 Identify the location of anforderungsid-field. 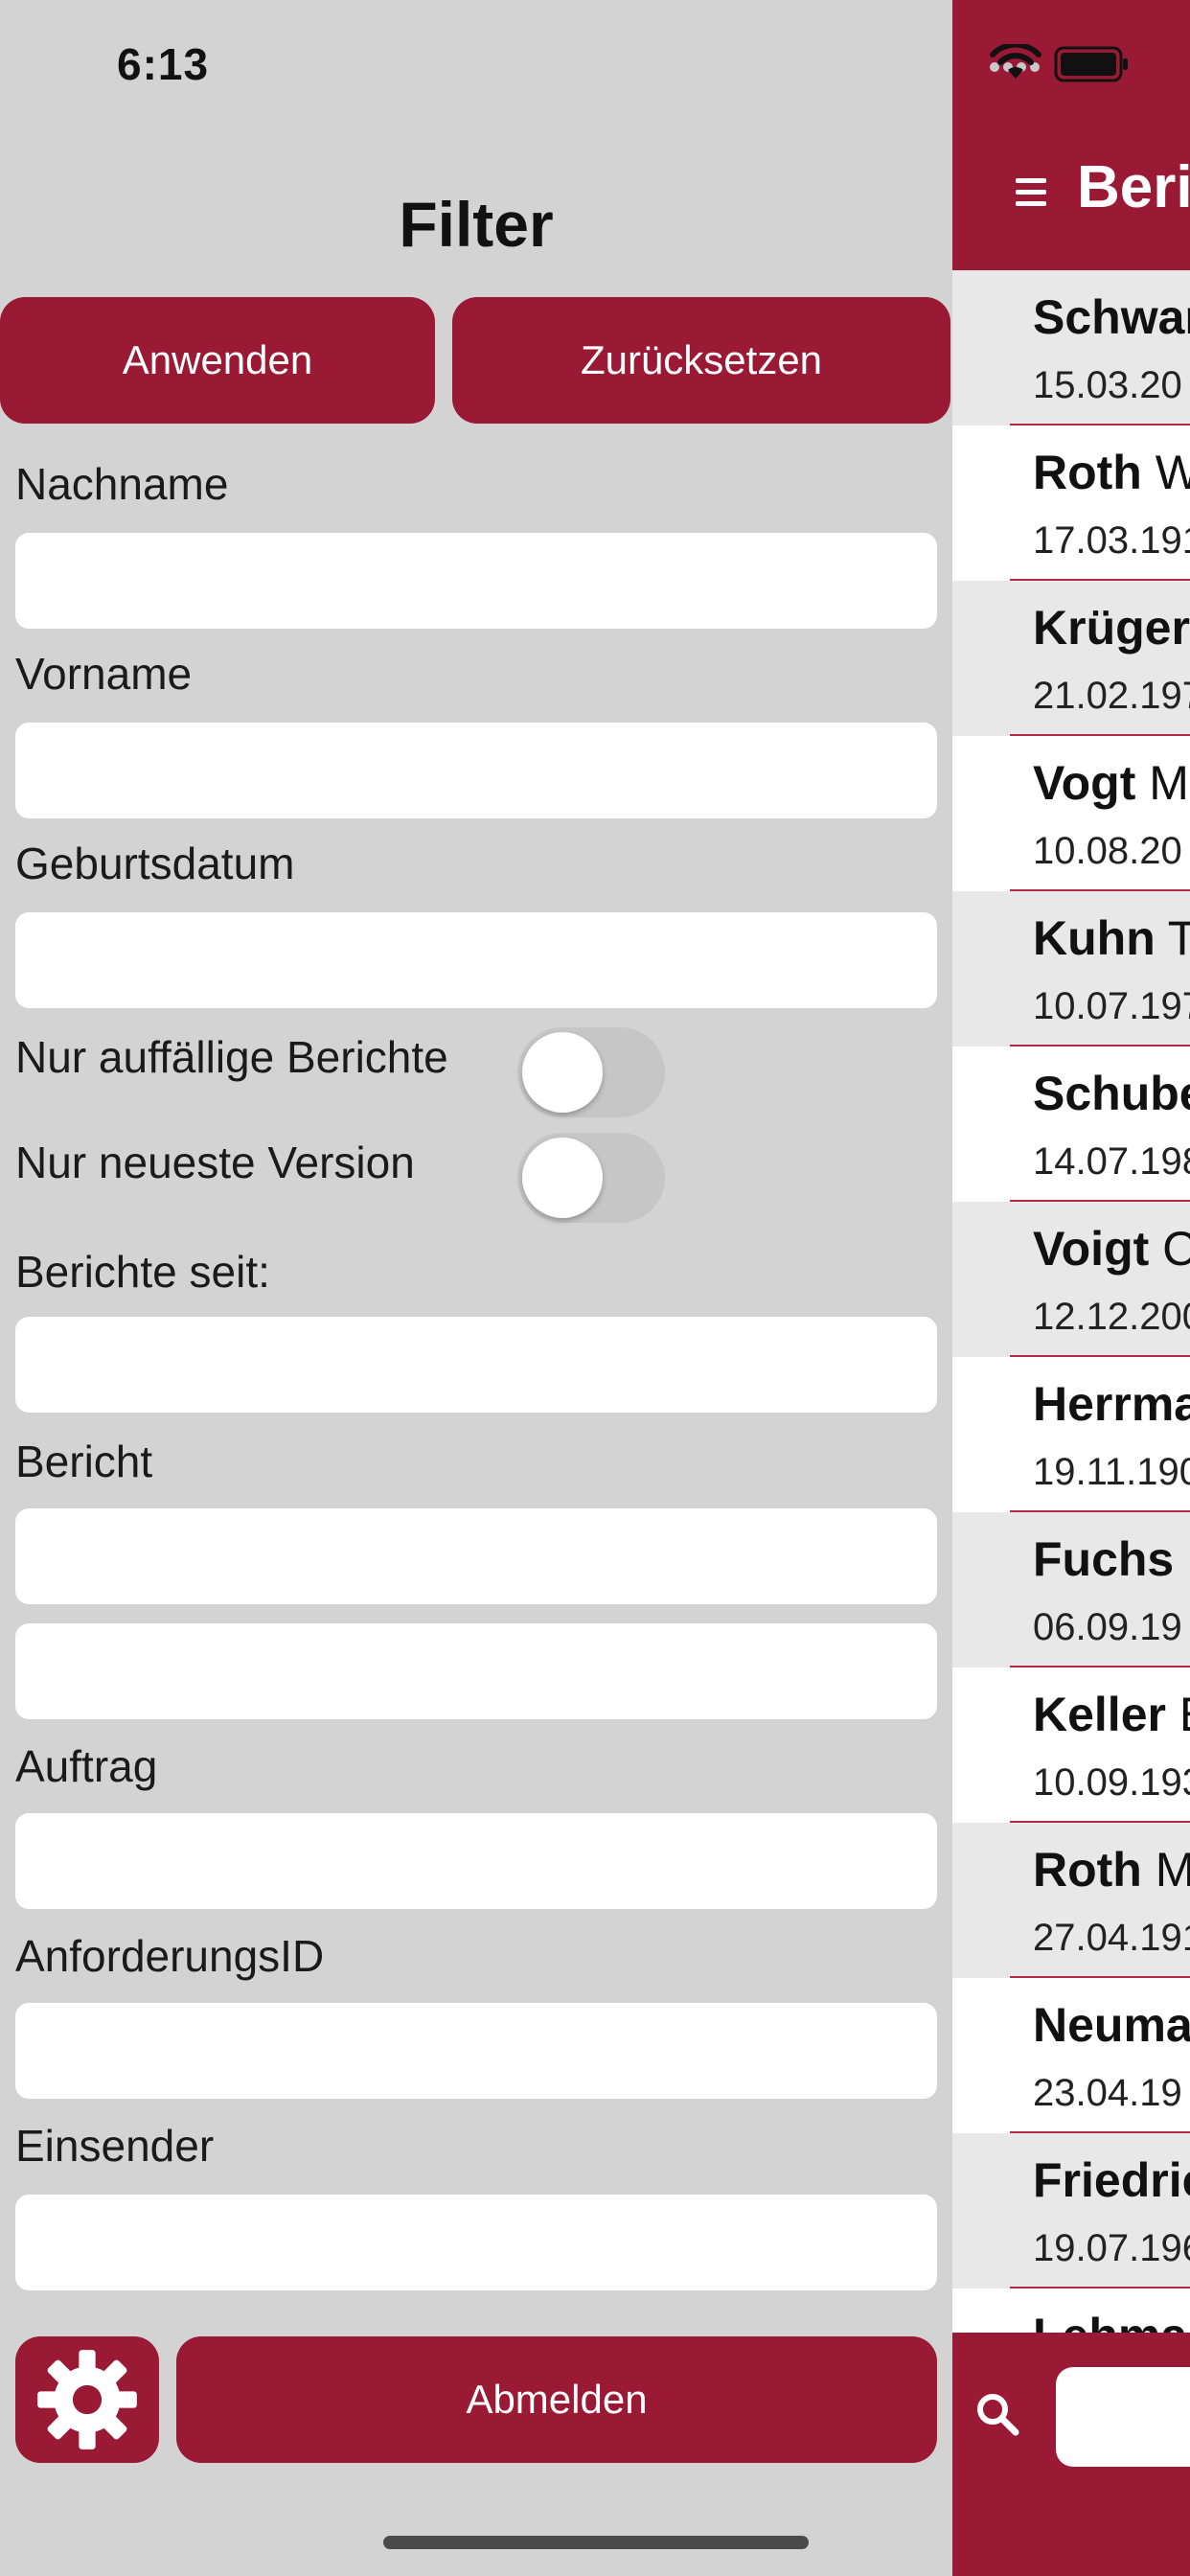
(476, 2051).